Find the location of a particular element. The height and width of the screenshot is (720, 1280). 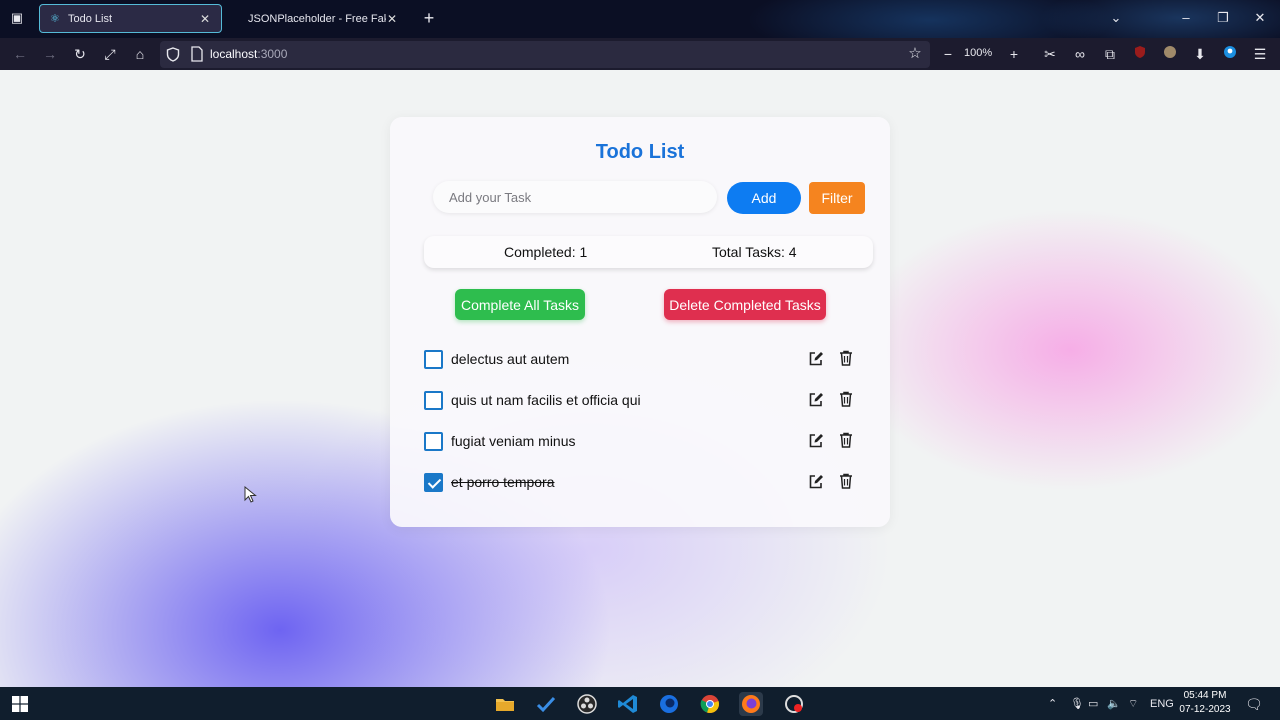

task-item: et porro tempora is located at coordinates (644, 492).